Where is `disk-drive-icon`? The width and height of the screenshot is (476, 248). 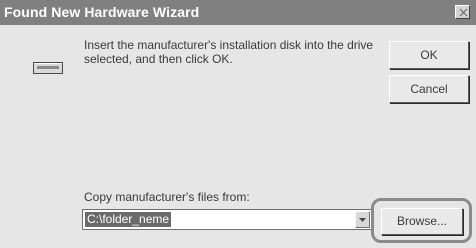
disk-drive-icon is located at coordinates (48, 68).